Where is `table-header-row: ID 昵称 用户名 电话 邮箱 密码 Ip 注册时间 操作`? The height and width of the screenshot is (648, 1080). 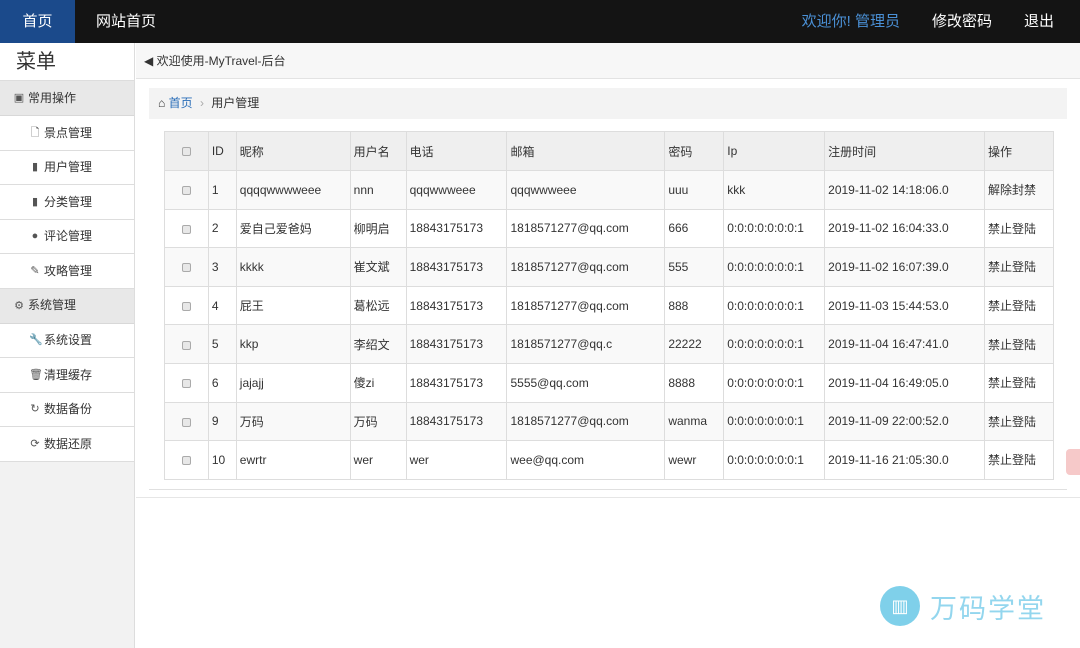 table-header-row: ID 昵称 用户名 电话 邮箱 密码 Ip 注册时间 操作 is located at coordinates (609, 151).